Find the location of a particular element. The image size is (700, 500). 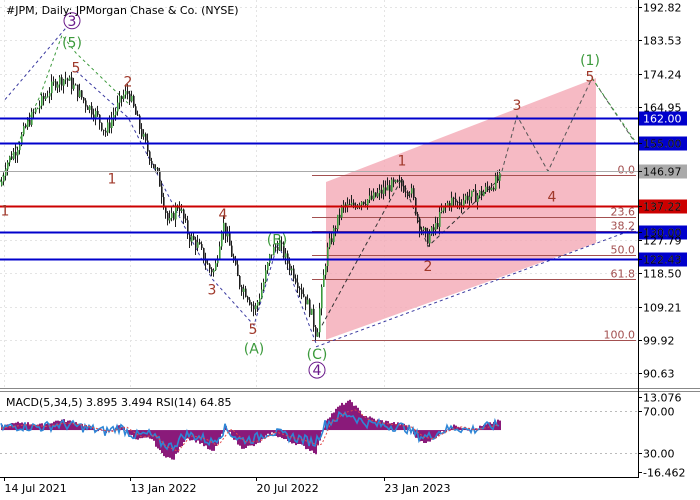

price-tick-label: 183.53 is located at coordinates (662, 41).